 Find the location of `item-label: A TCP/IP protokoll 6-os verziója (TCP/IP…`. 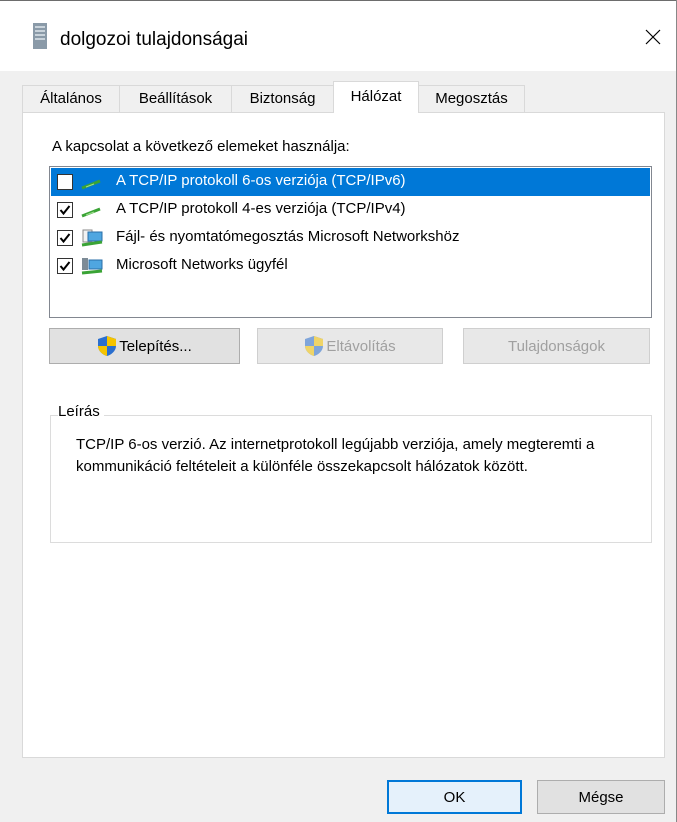

item-label: A TCP/IP protokoll 6-os verziója (TCP/IP… is located at coordinates (261, 180).